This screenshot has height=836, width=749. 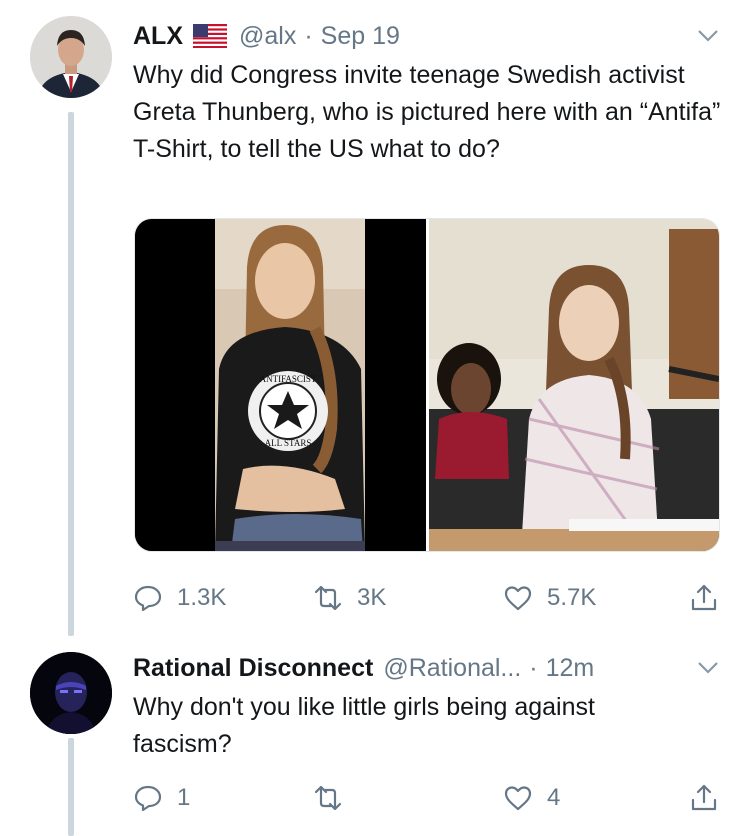 I want to click on reply-button: 1, so click(x=161, y=798).